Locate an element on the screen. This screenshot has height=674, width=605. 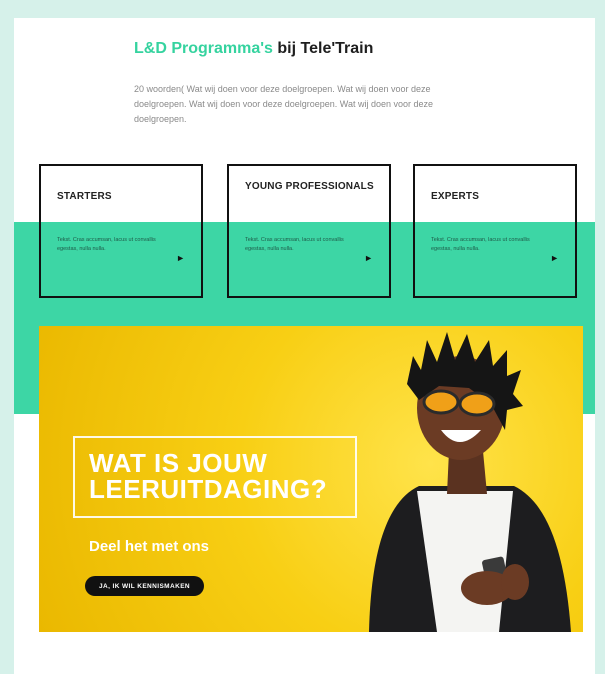
hero-headline-line-2: LEERUITDAGING? is located at coordinates (208, 489).